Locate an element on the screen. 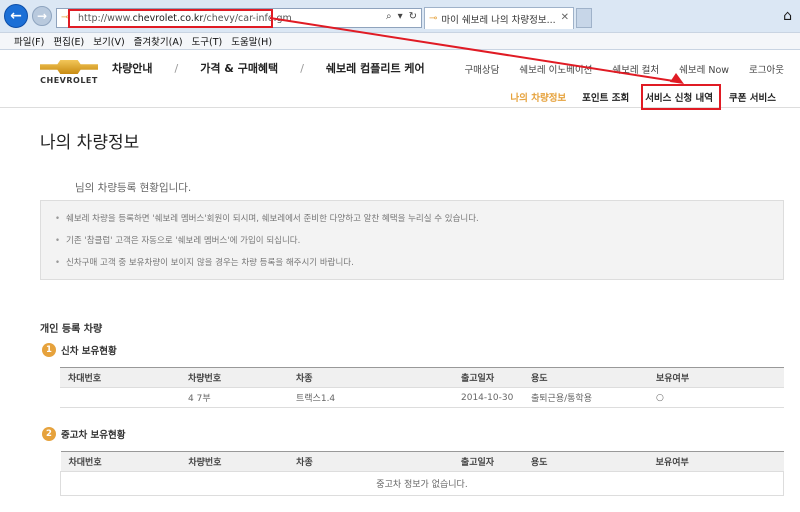 The width and height of the screenshot is (800, 512). utility-nav: 구매상담 쉐보레 이노베이션 쉐보레 컬처 쉐보레 Now 로그아웃 is located at coordinates (624, 69).